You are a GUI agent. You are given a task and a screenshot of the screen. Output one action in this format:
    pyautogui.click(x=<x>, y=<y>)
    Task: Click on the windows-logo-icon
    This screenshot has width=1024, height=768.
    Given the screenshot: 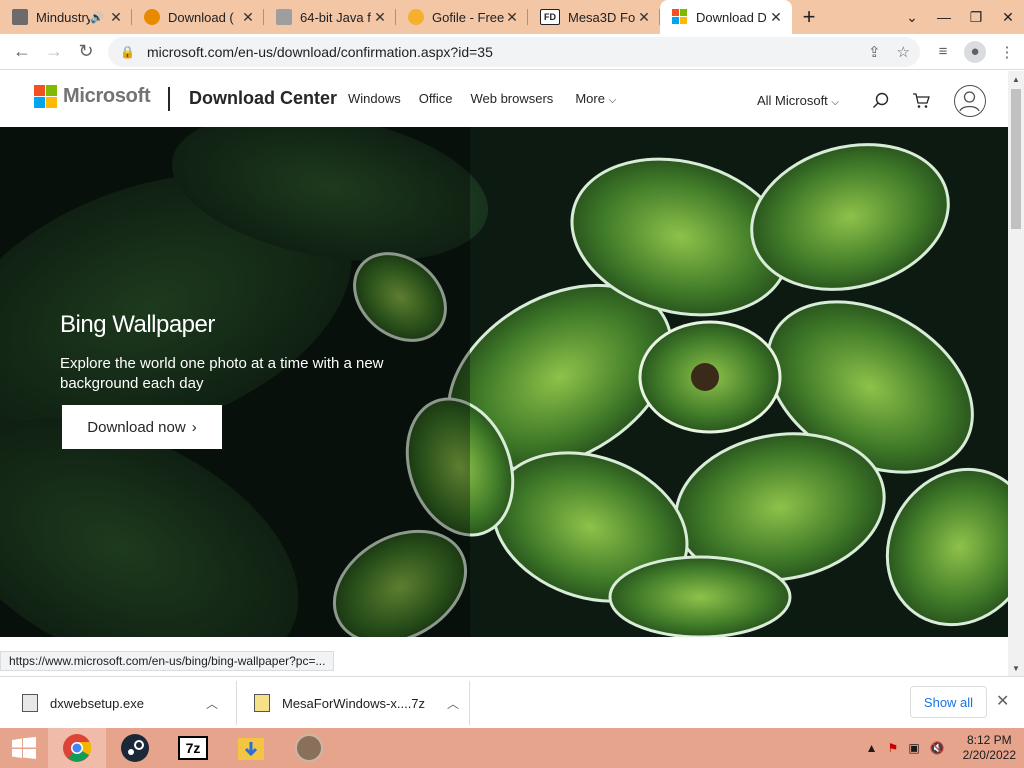 What is the action you would take?
    pyautogui.click(x=24, y=748)
    